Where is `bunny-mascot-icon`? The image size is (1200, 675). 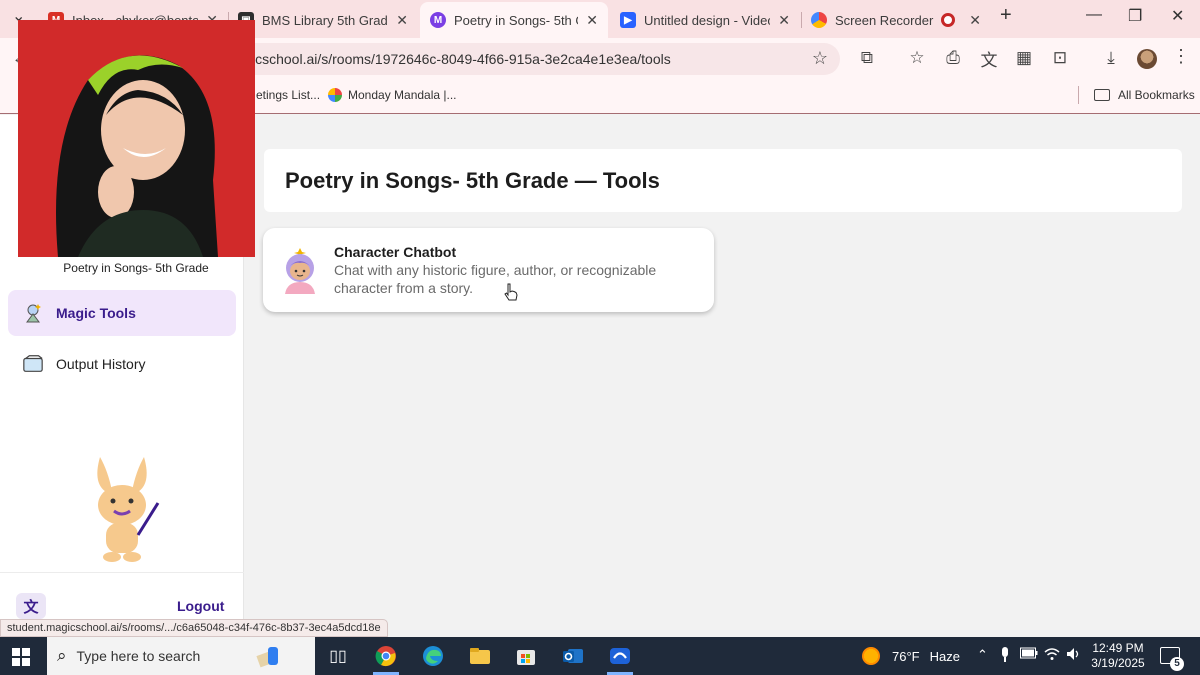 bunny-mascot-icon is located at coordinates (128, 509).